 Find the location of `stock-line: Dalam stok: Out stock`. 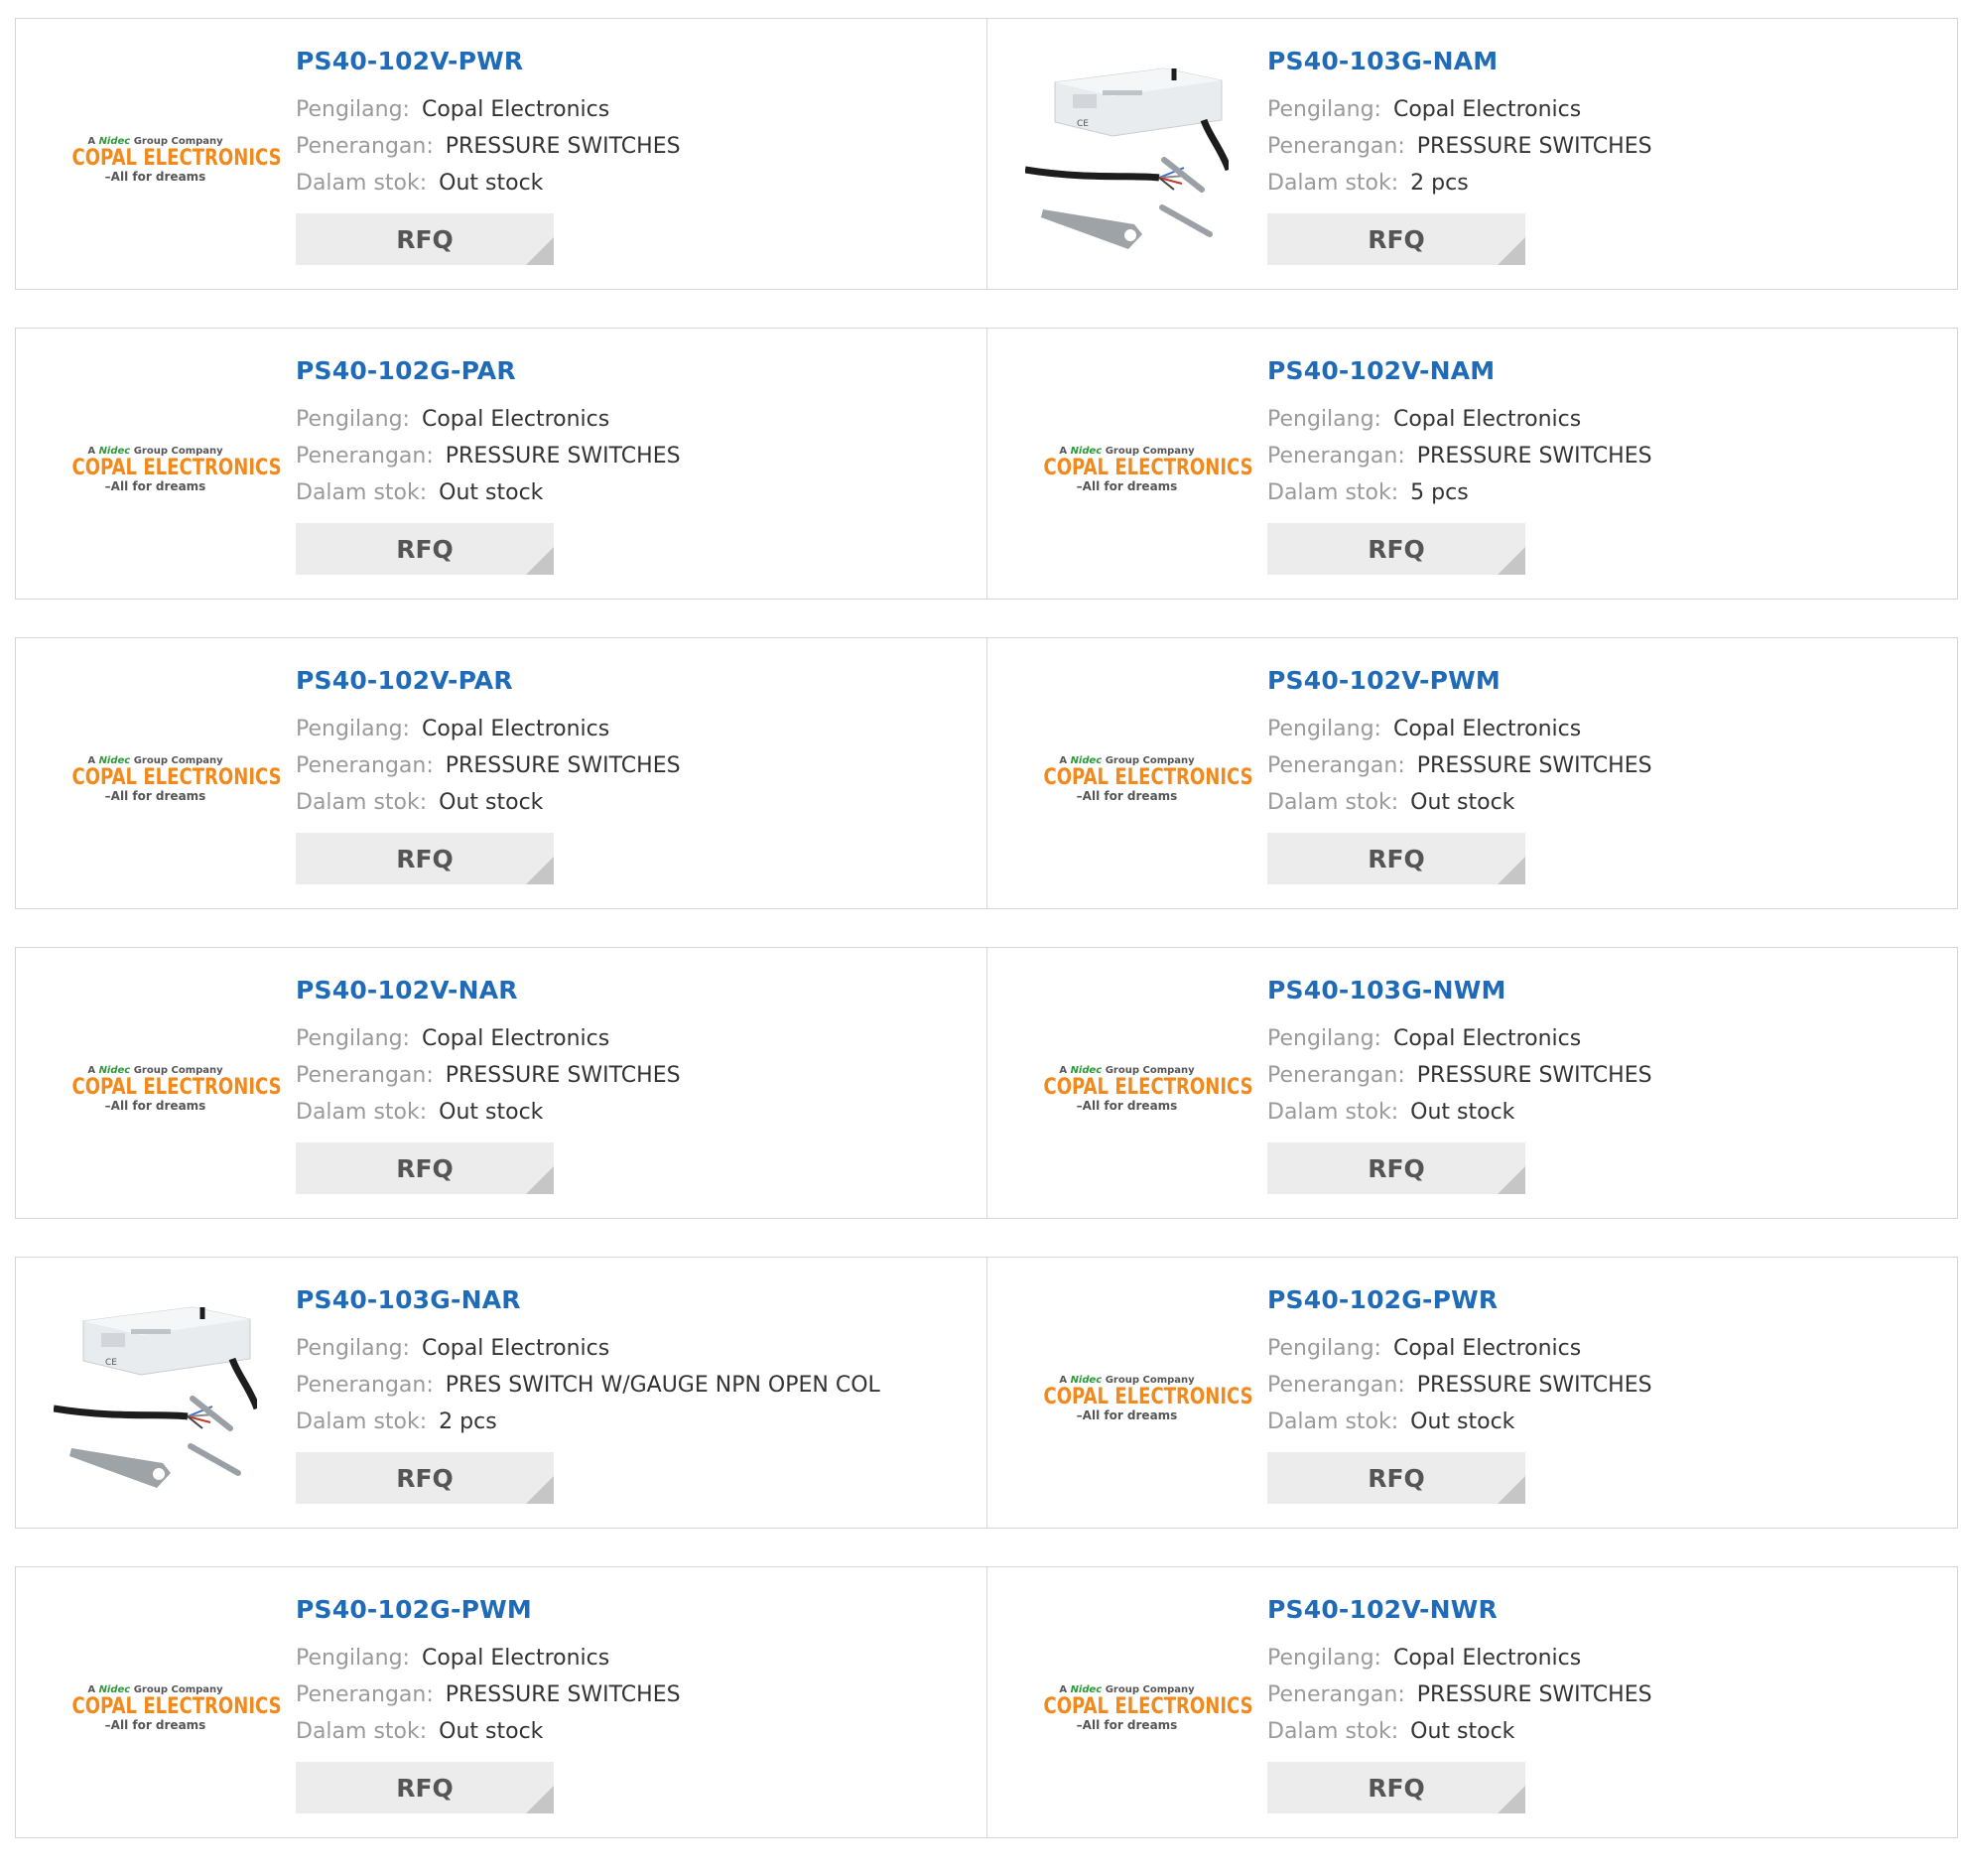

stock-line: Dalam stok: Out stock is located at coordinates (1460, 802).